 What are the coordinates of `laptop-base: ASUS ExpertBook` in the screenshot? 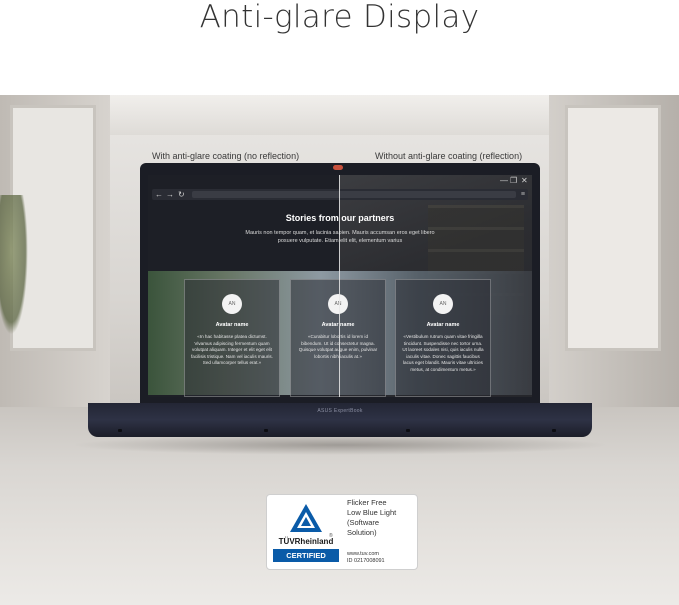 It's located at (340, 420).